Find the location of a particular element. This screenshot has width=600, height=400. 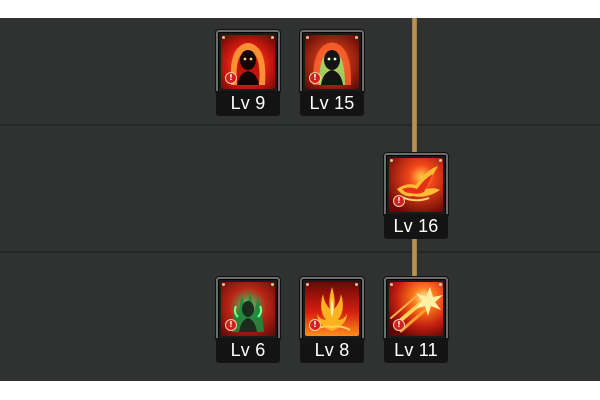

skill-level-label: Lv 15 is located at coordinates (332, 103).